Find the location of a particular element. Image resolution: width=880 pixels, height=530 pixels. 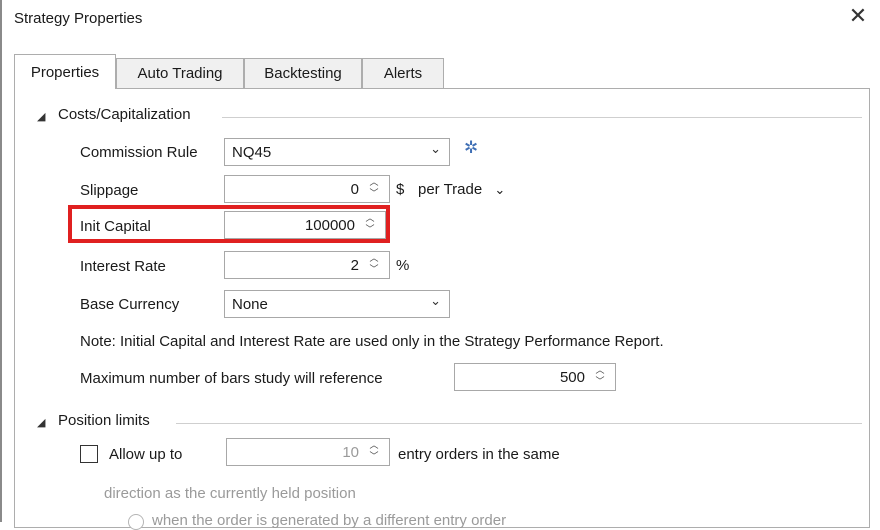

direction-text: direction as the currently held position is located at coordinates (230, 493).